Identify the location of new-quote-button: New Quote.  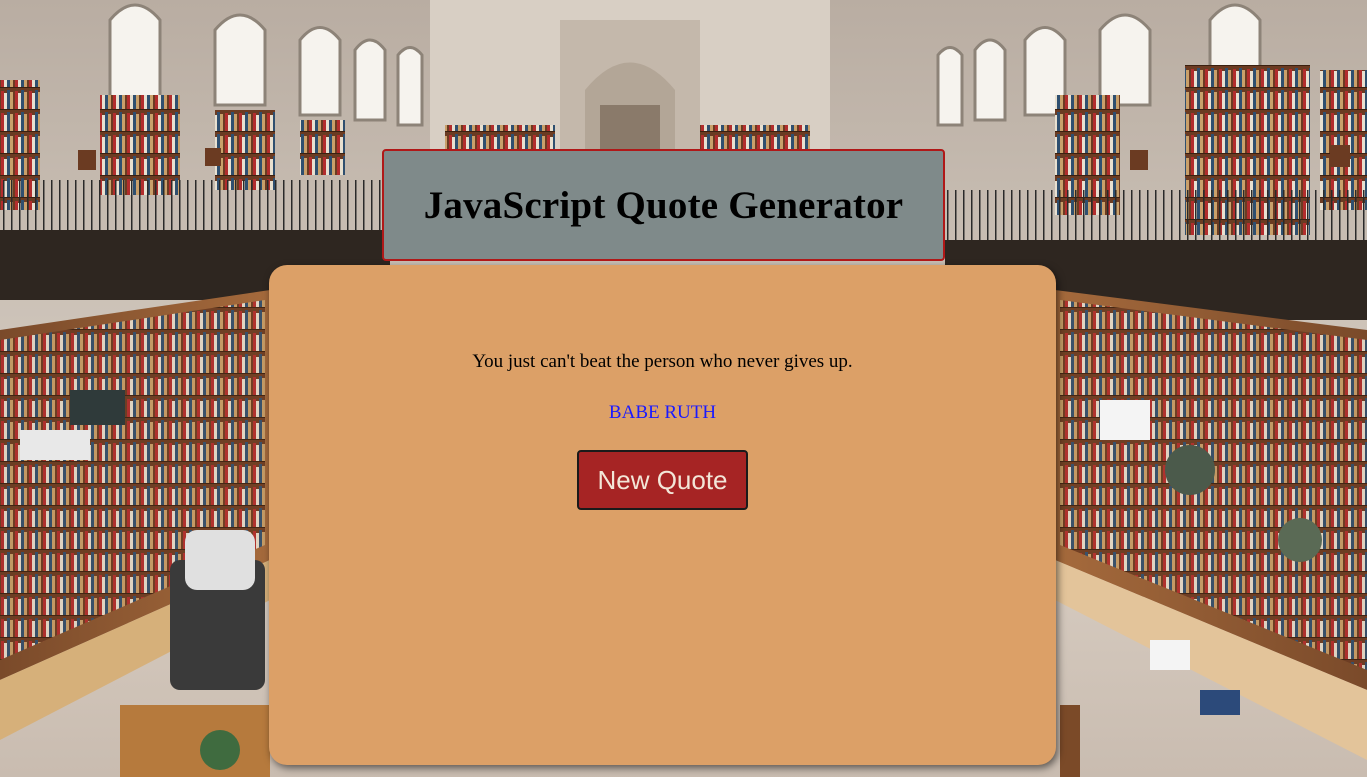
(662, 480).